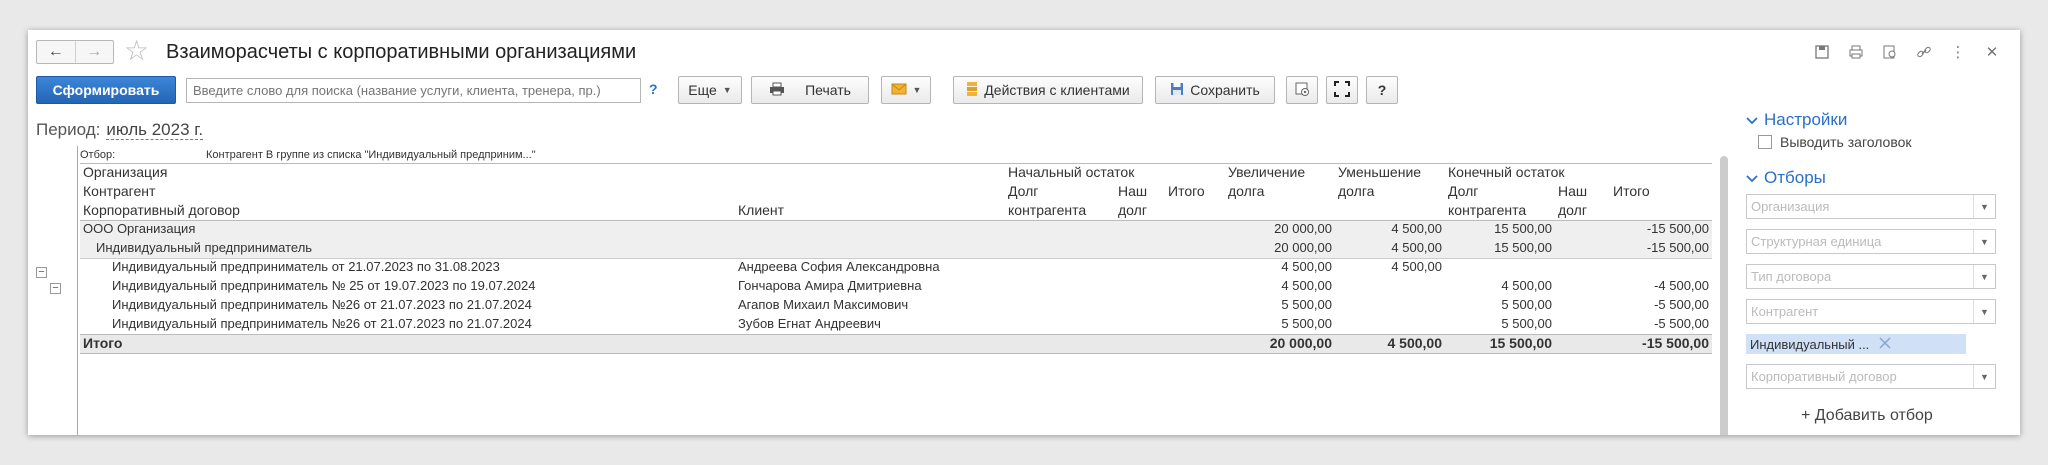 Image resolution: width=2048 pixels, height=465 pixels. I want to click on preview-icon, so click(1890, 52).